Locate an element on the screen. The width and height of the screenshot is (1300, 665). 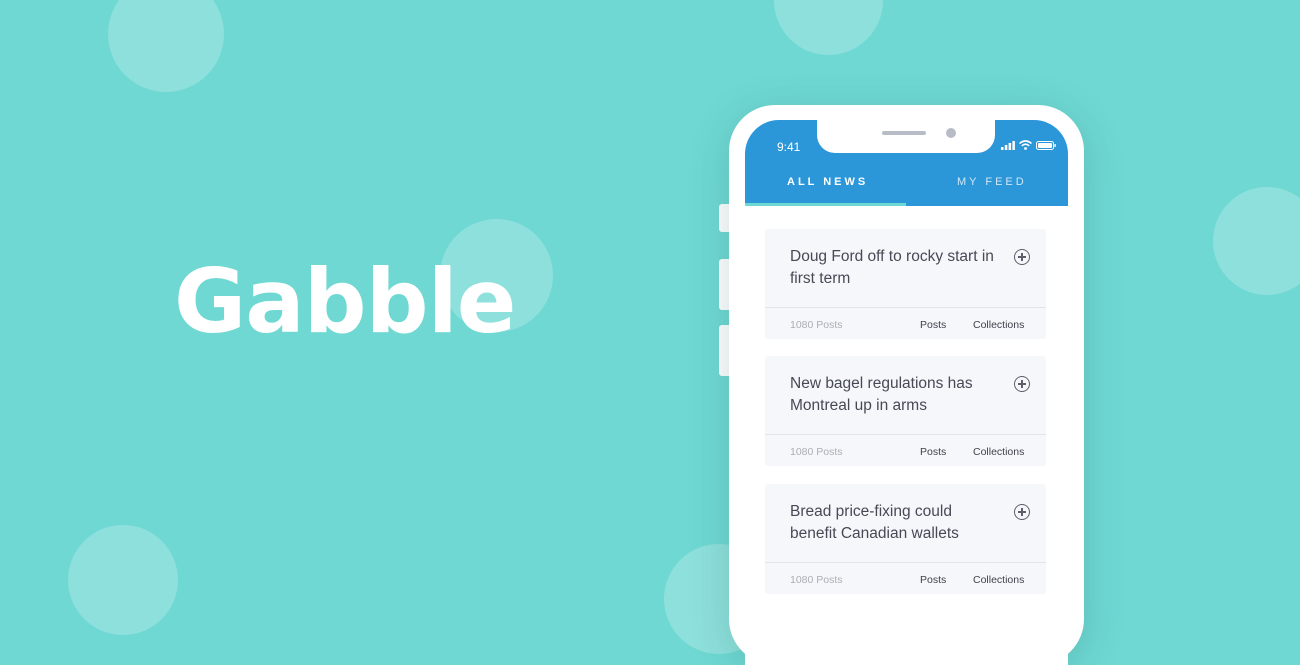
tab-my-feed: MY FEED is located at coordinates (992, 182).